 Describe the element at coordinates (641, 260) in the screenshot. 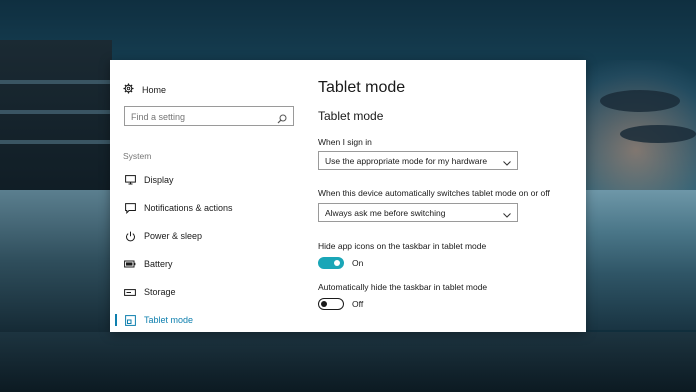

I see `sea` at that location.